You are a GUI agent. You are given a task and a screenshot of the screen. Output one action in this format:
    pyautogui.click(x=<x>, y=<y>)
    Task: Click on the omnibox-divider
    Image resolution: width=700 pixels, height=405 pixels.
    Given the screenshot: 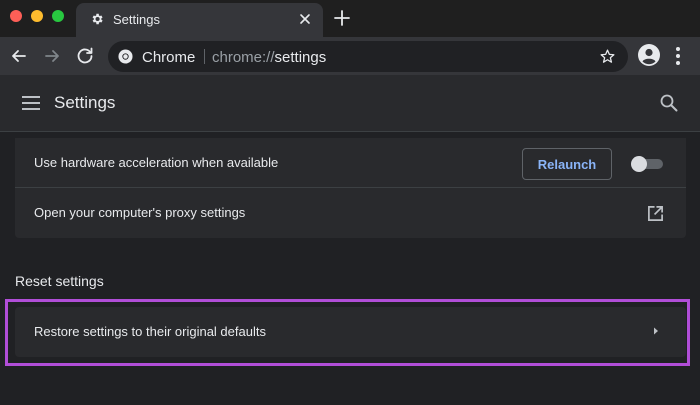 What is the action you would take?
    pyautogui.click(x=204, y=56)
    